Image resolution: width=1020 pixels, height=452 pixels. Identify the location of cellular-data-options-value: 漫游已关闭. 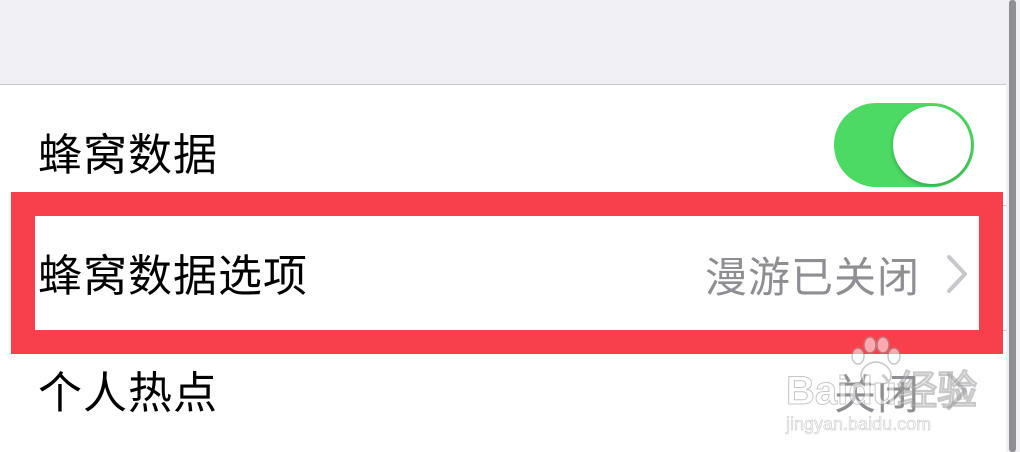
(812, 277).